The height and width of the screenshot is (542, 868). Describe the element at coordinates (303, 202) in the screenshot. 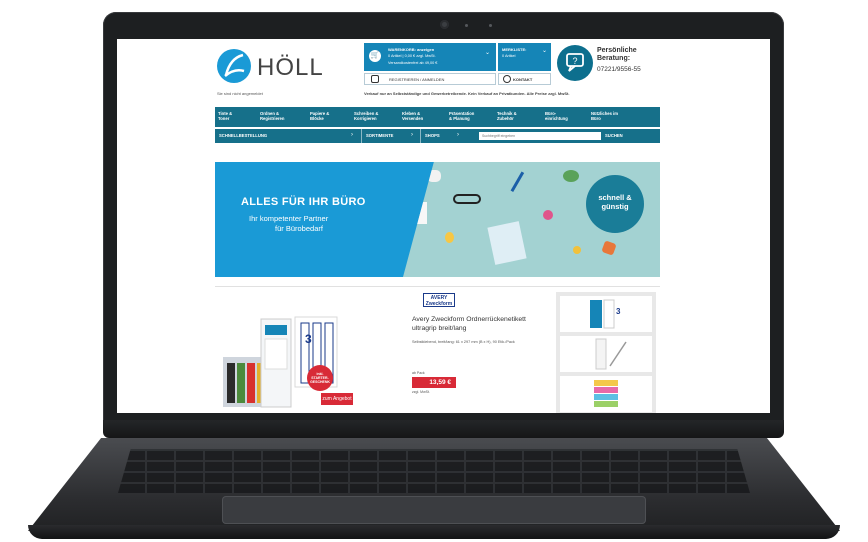

I see `banner-headline: ALLES FÜR IHR BÜRO` at that location.